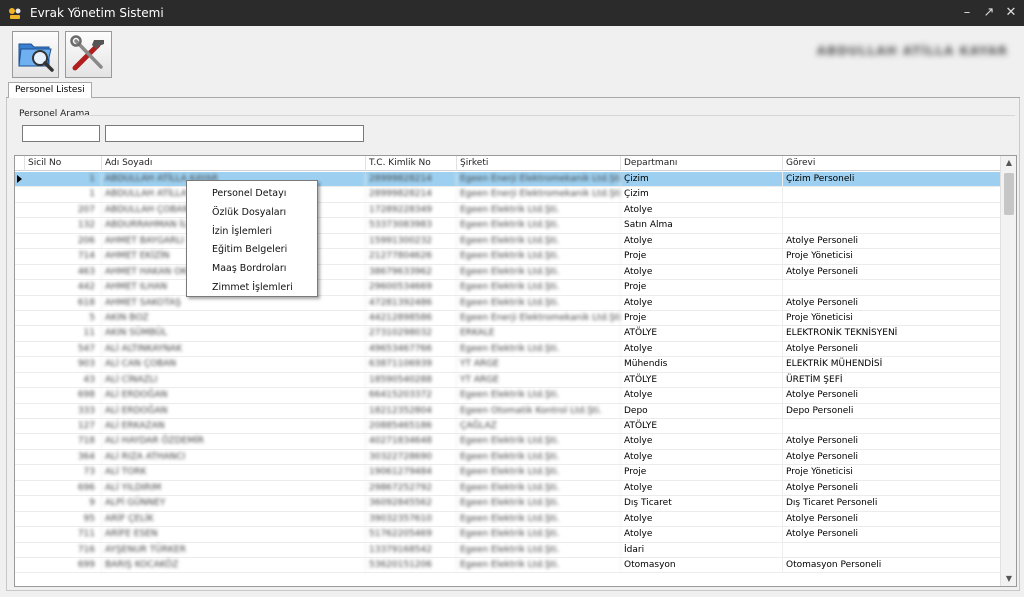  Describe the element at coordinates (63, 488) in the screenshot. I see `cell-sicil: 696` at that location.